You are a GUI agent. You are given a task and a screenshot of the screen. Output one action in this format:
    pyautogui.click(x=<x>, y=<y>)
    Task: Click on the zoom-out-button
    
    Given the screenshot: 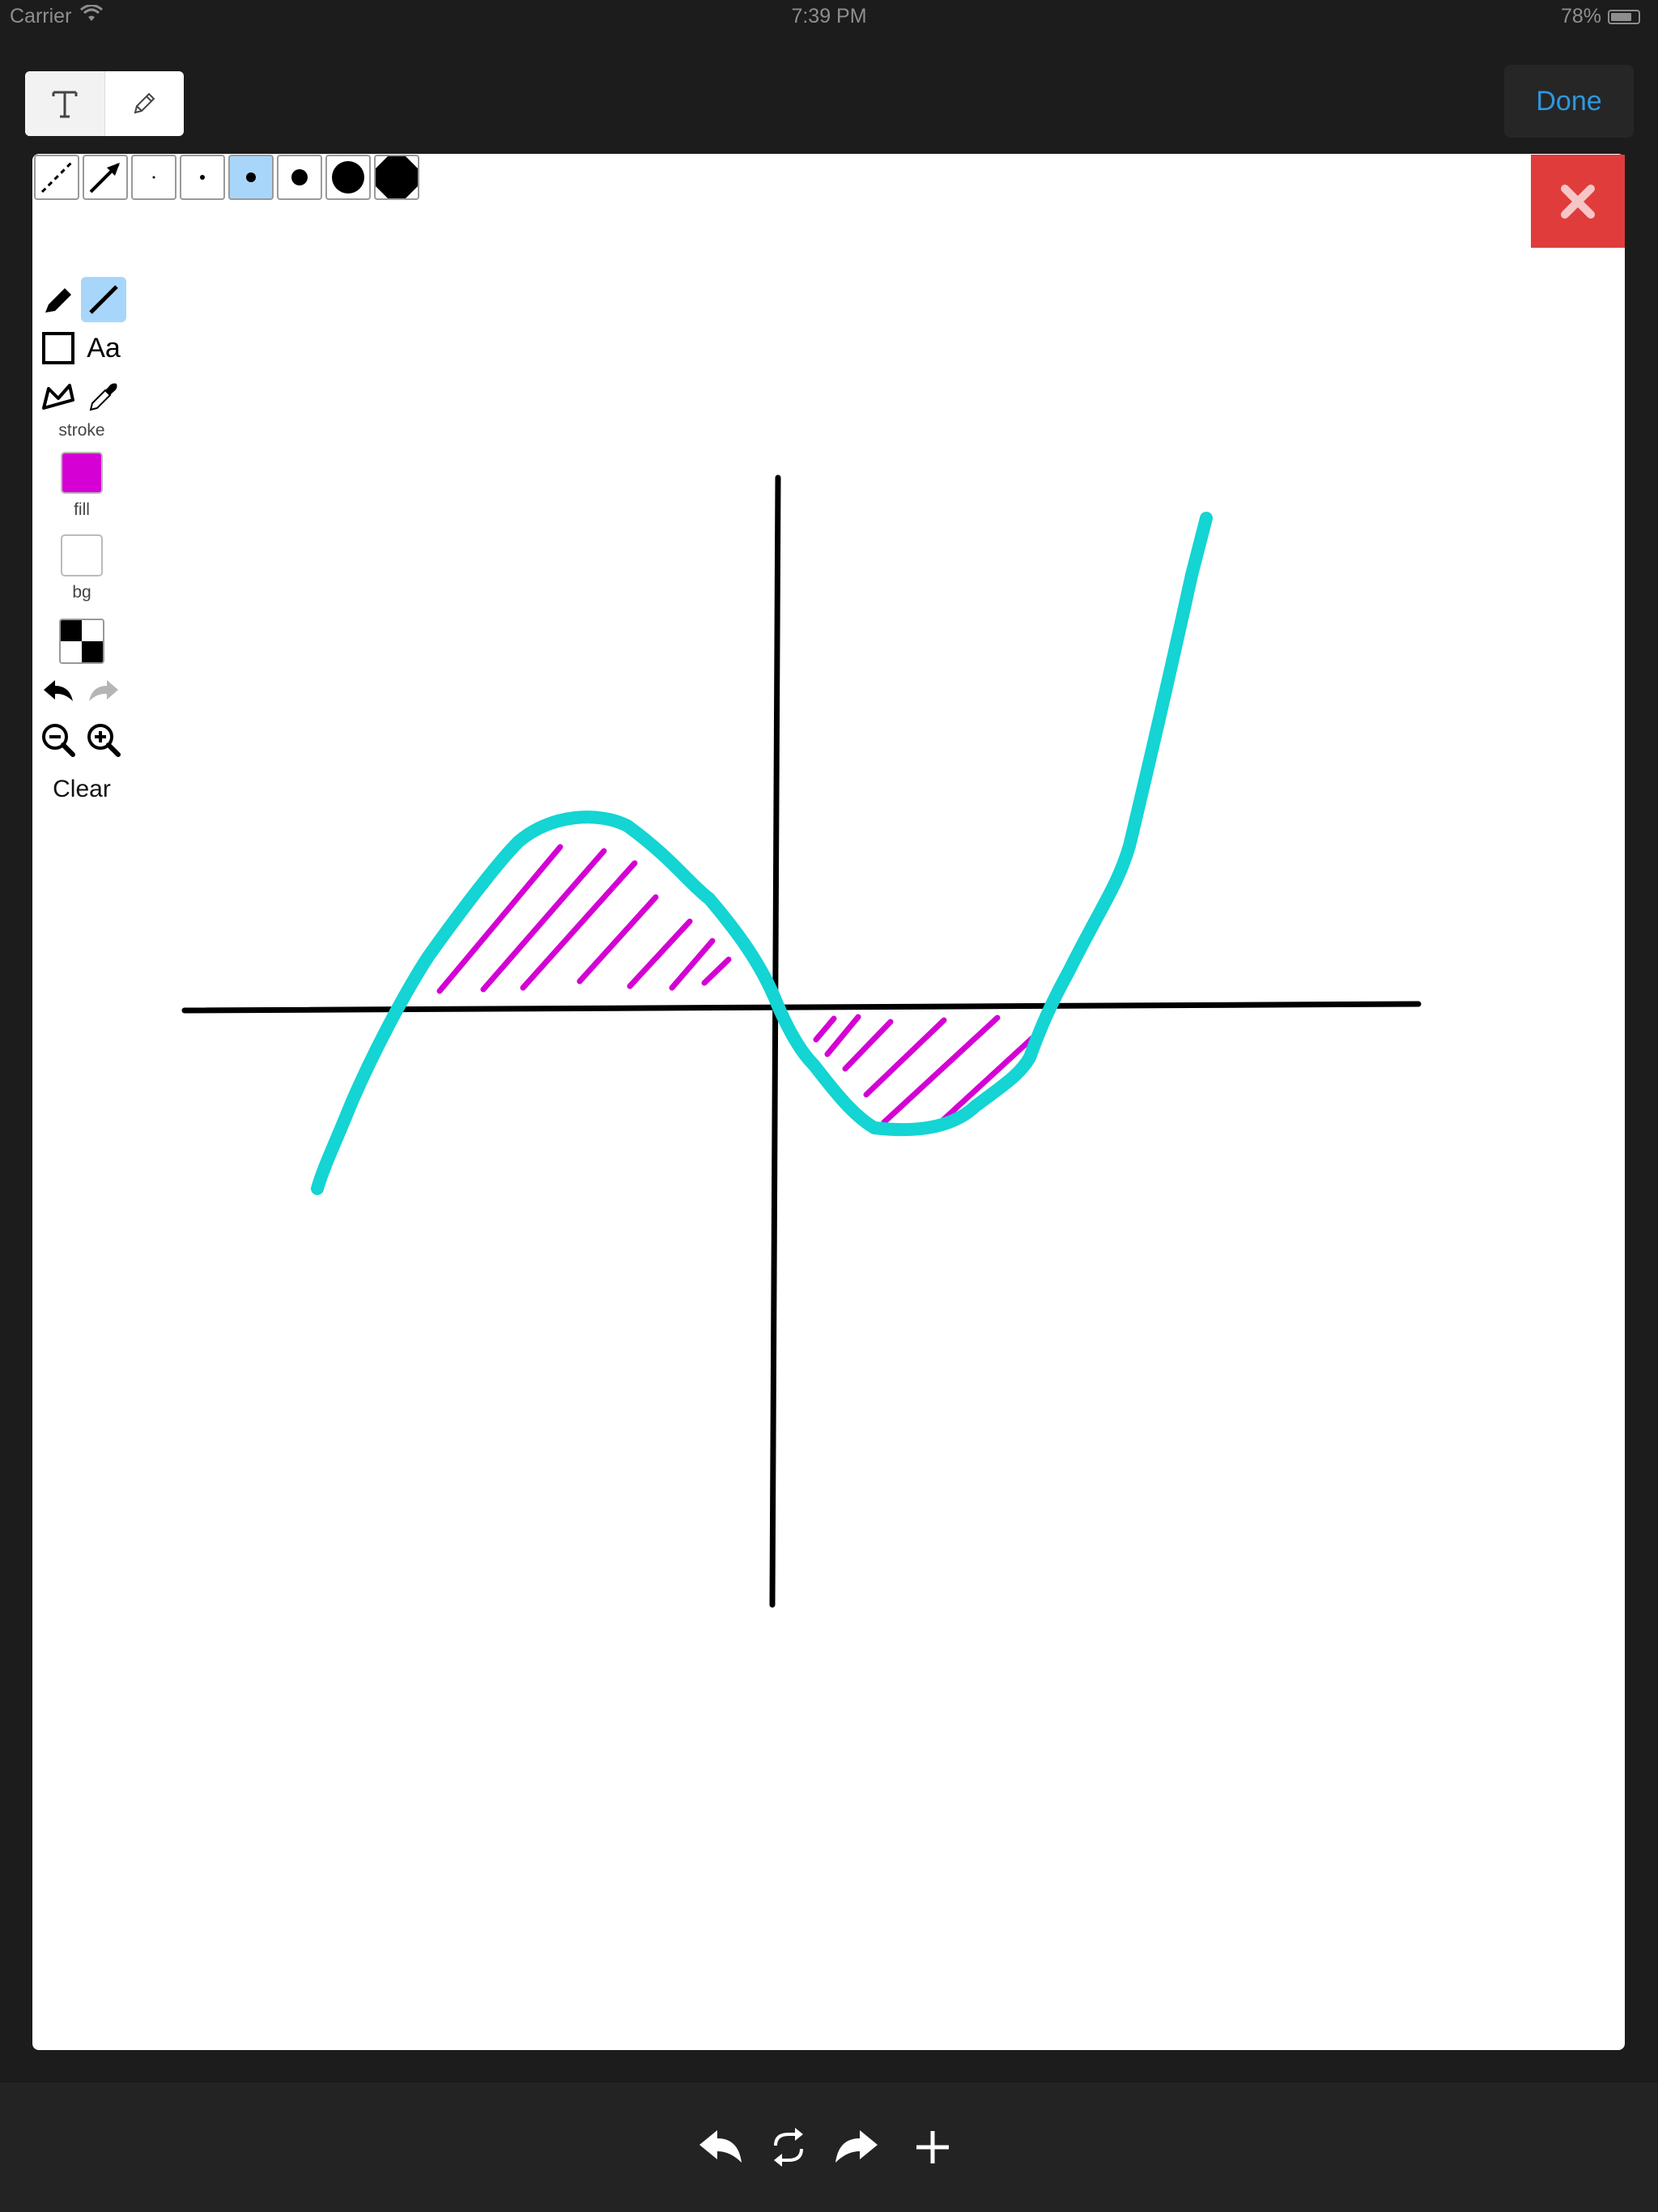 What is the action you would take?
    pyautogui.click(x=58, y=740)
    